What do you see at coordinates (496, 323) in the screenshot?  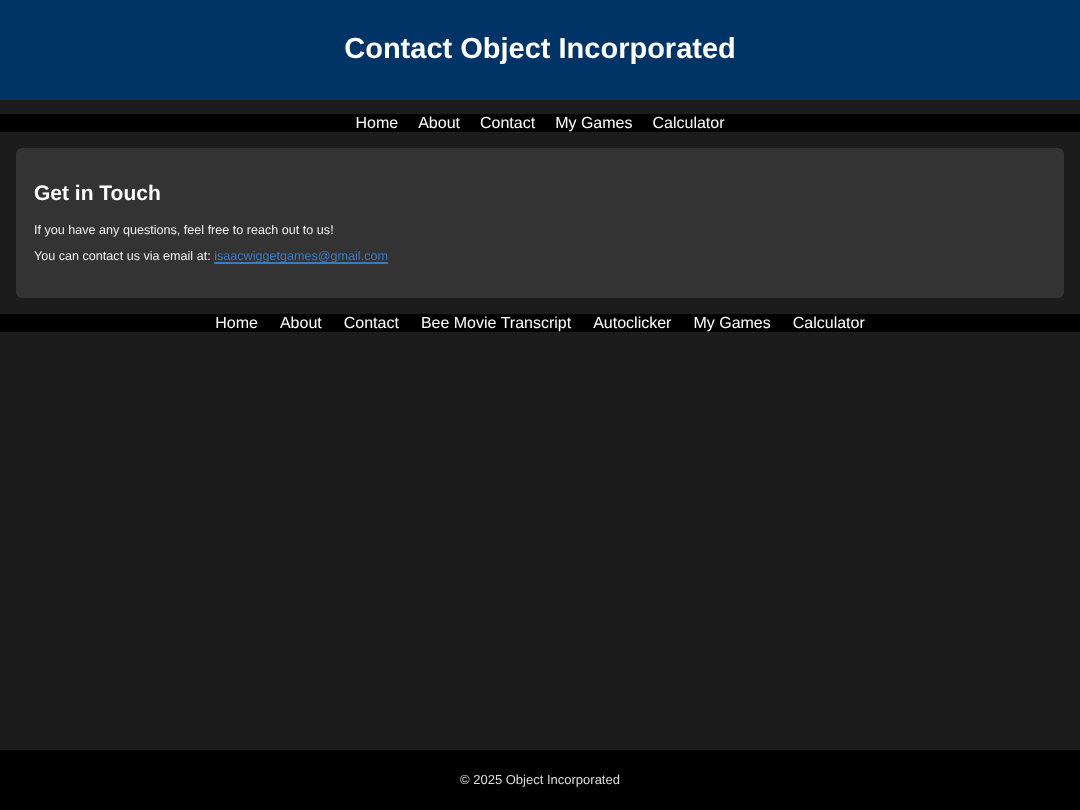 I see `nav-link: Bee Movie Transcript` at bounding box center [496, 323].